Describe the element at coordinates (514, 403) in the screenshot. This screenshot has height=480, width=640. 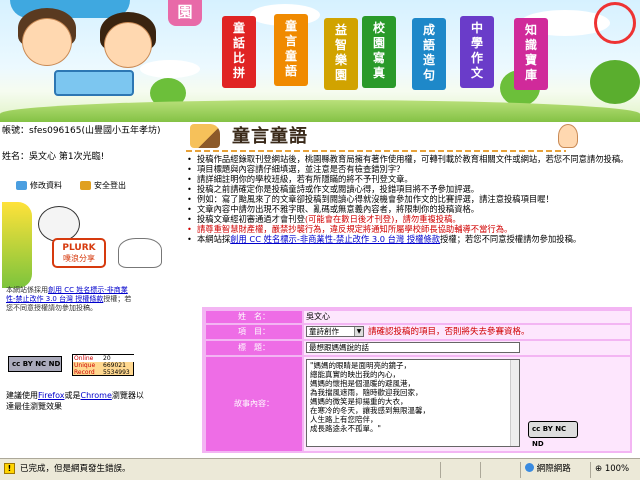
I see `content-scrollbar` at that location.